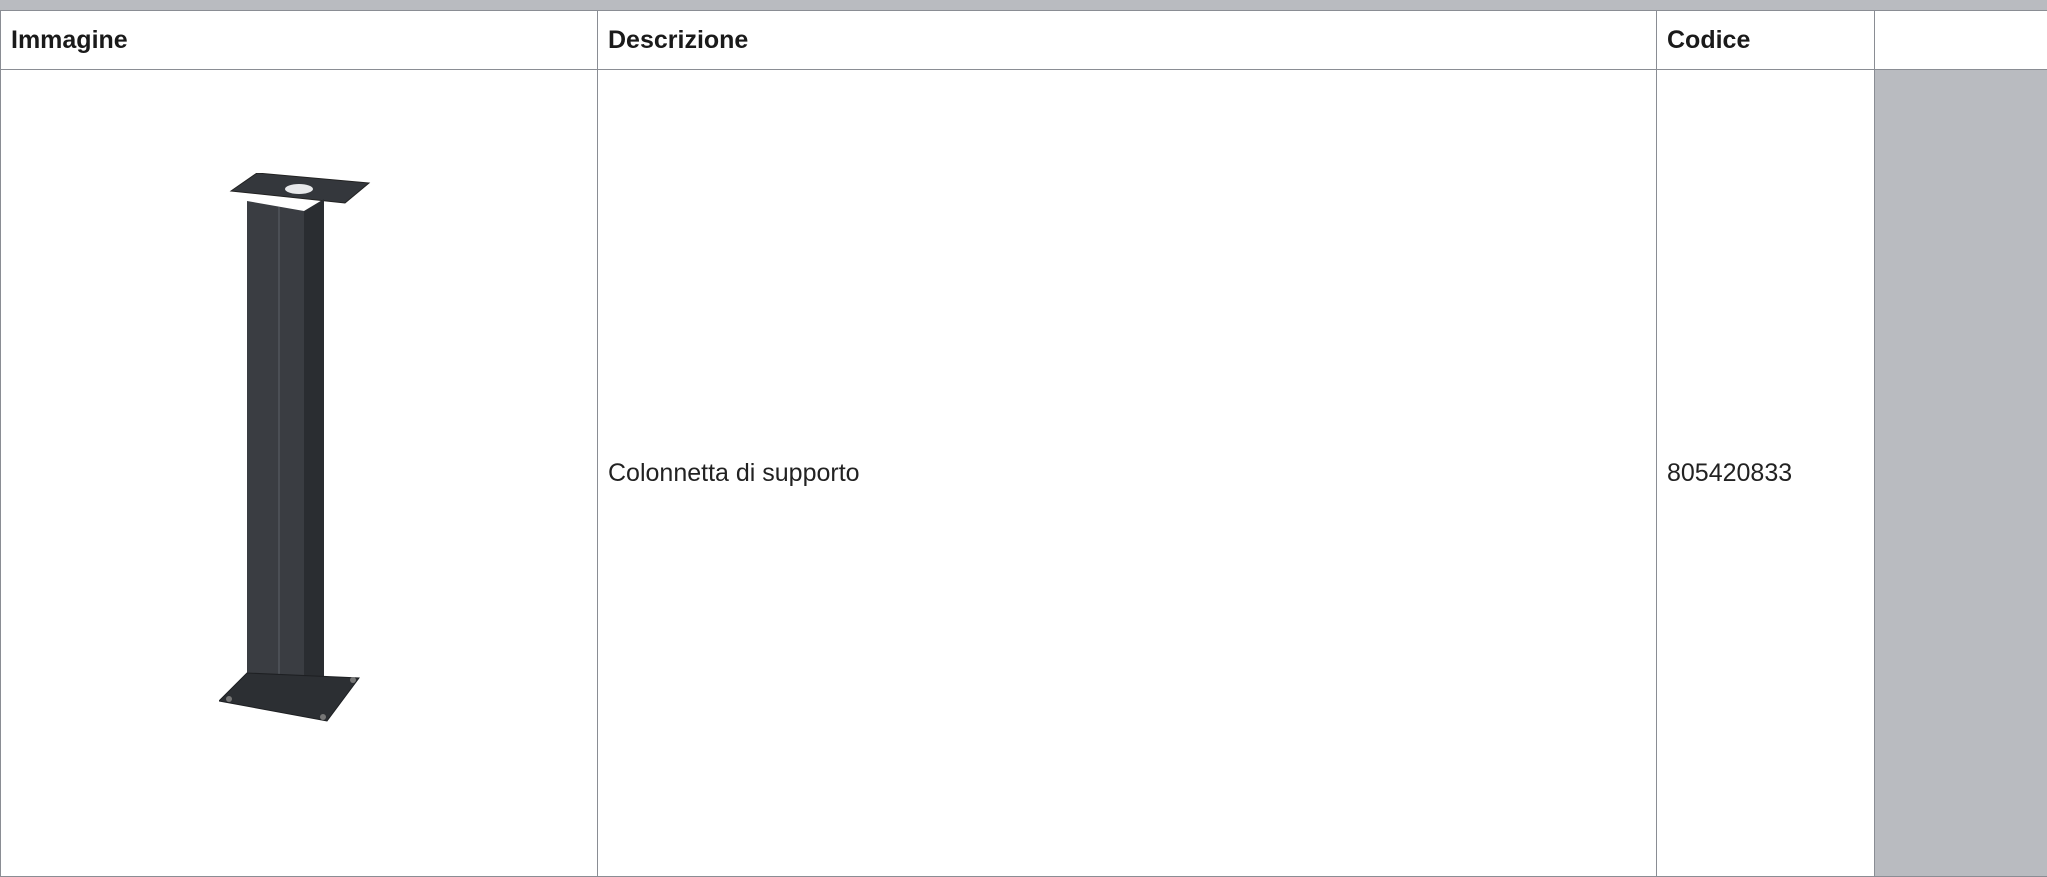 This screenshot has width=2047, height=877. I want to click on header-extra, so click(1961, 40).